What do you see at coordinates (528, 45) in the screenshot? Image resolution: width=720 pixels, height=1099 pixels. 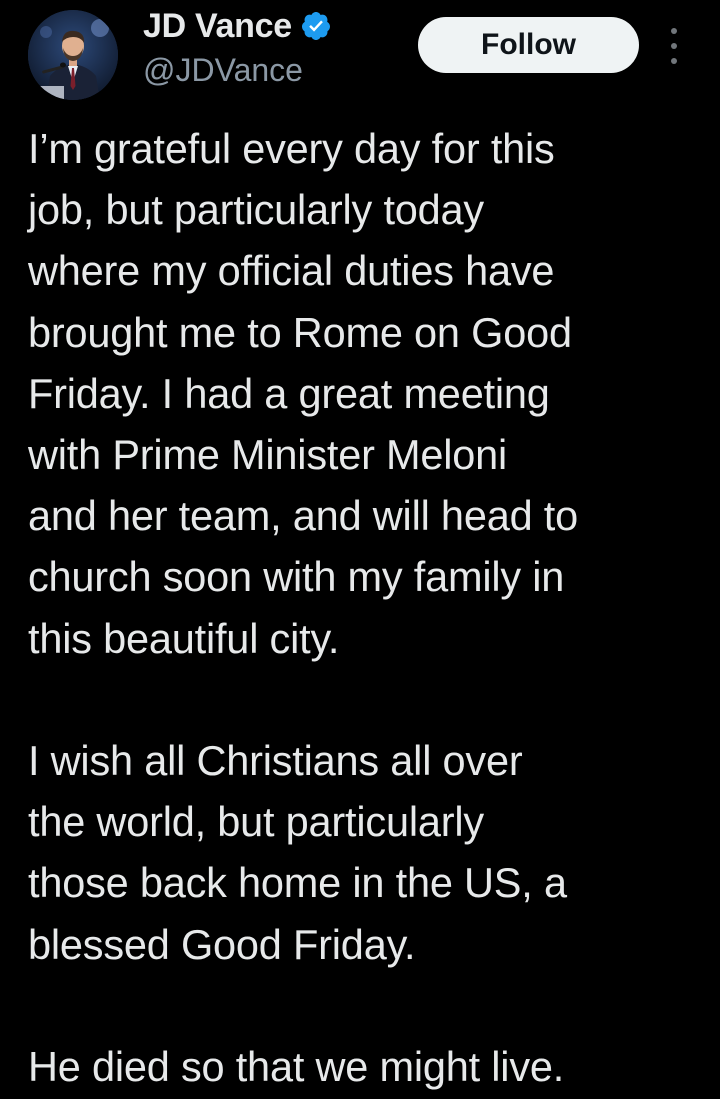 I see `follow-button: Follow` at bounding box center [528, 45].